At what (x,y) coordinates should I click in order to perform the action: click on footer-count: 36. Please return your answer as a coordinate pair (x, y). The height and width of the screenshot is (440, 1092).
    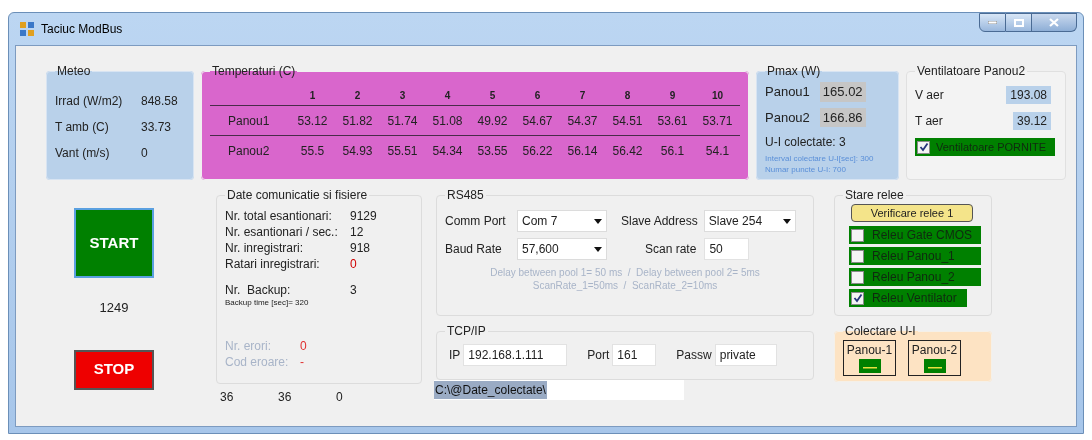
    Looking at the image, I should click on (227, 397).